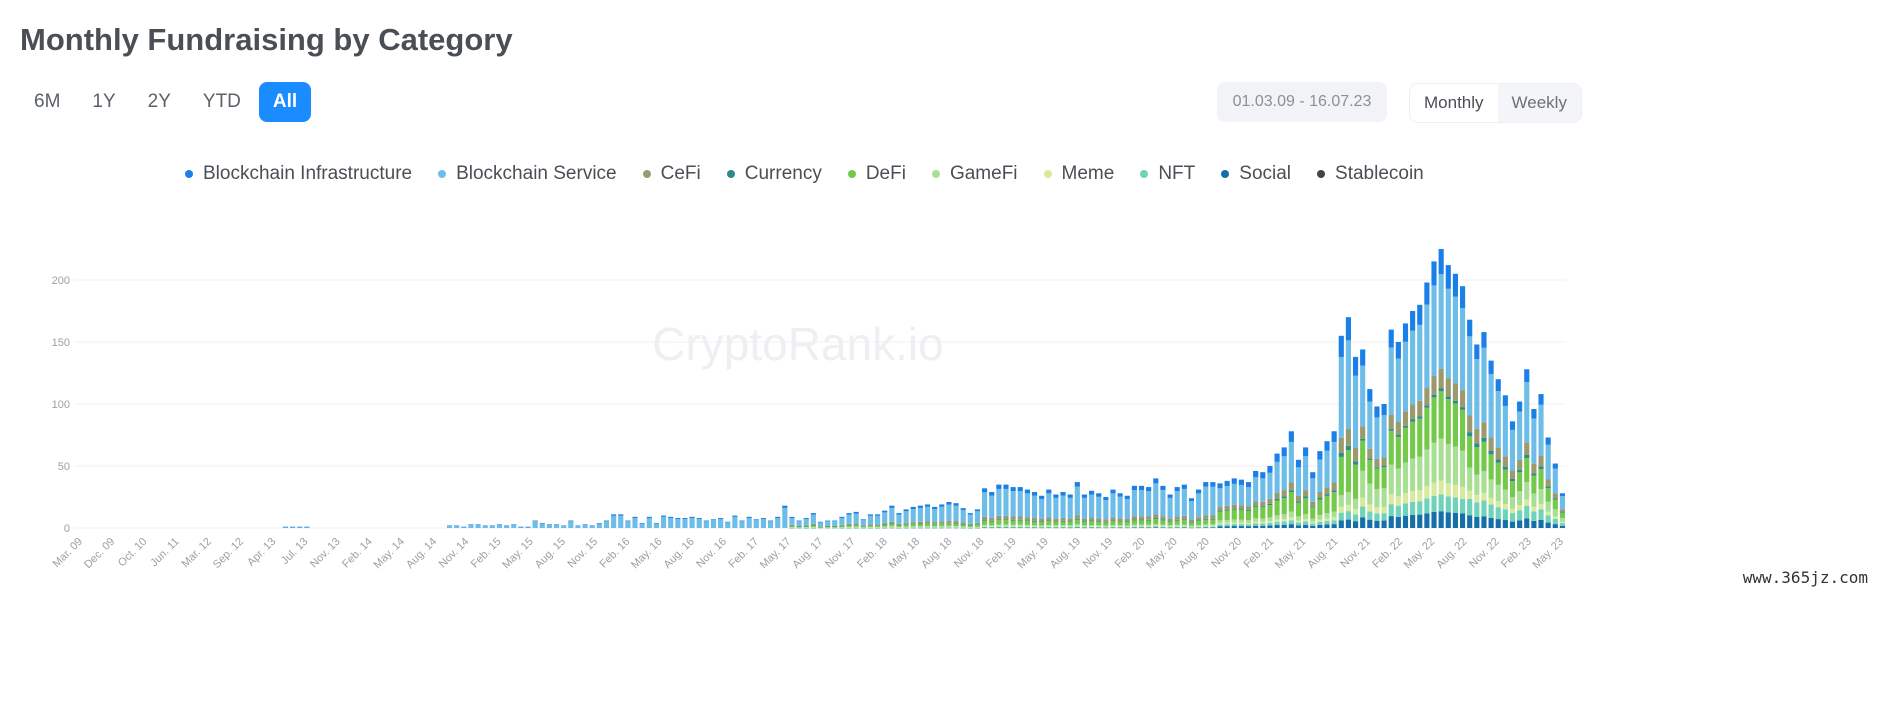  Describe the element at coordinates (527, 174) in the screenshot. I see `legend-item-blockchain-service: Blockchain Service` at that location.